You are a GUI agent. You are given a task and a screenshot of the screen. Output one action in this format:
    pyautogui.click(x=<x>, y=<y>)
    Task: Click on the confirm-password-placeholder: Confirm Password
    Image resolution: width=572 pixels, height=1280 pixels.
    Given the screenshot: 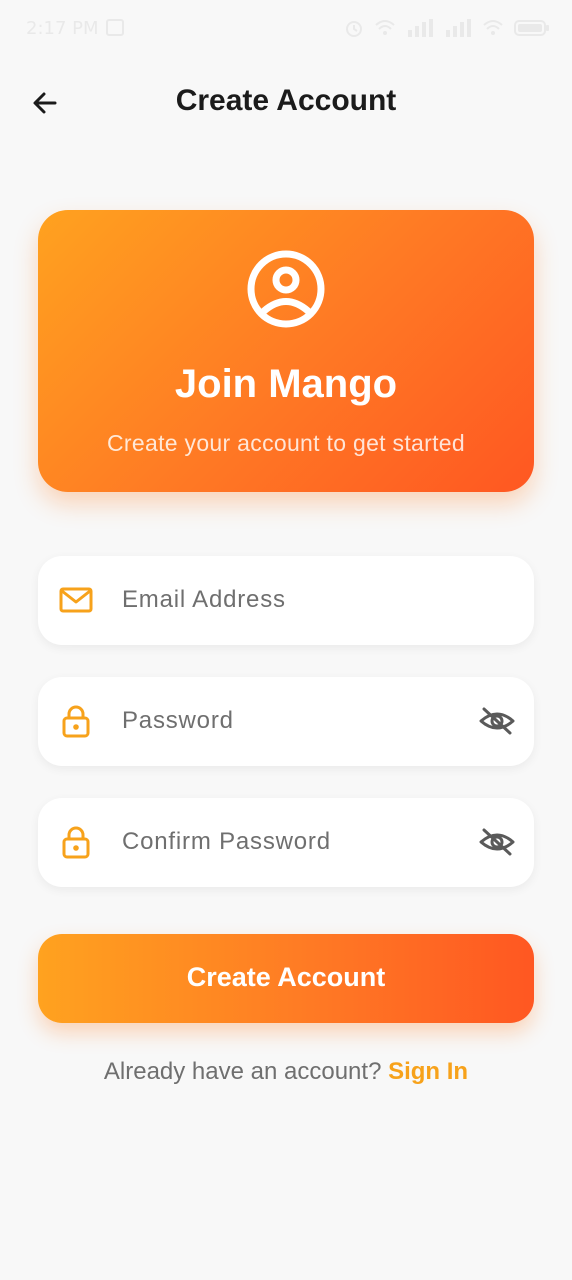 What is the action you would take?
    pyautogui.click(x=226, y=841)
    